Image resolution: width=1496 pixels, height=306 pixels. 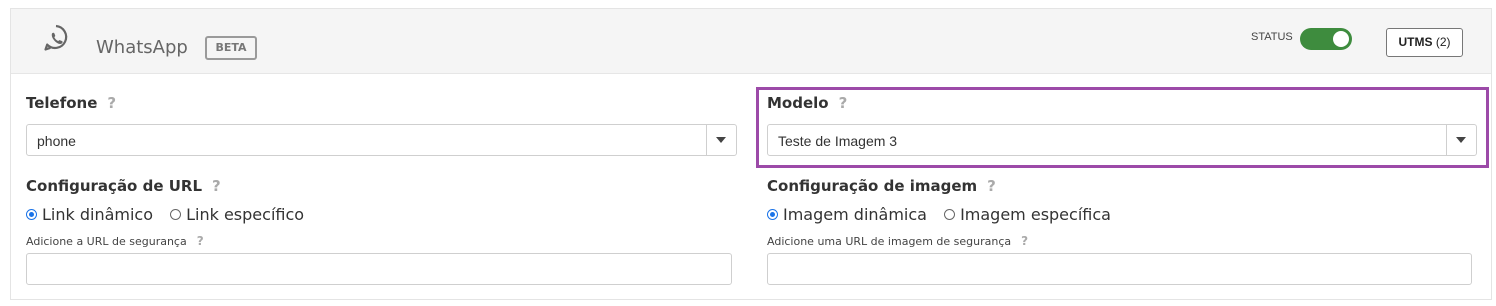 I want to click on phone-label-text: Telefone, so click(x=62, y=103).